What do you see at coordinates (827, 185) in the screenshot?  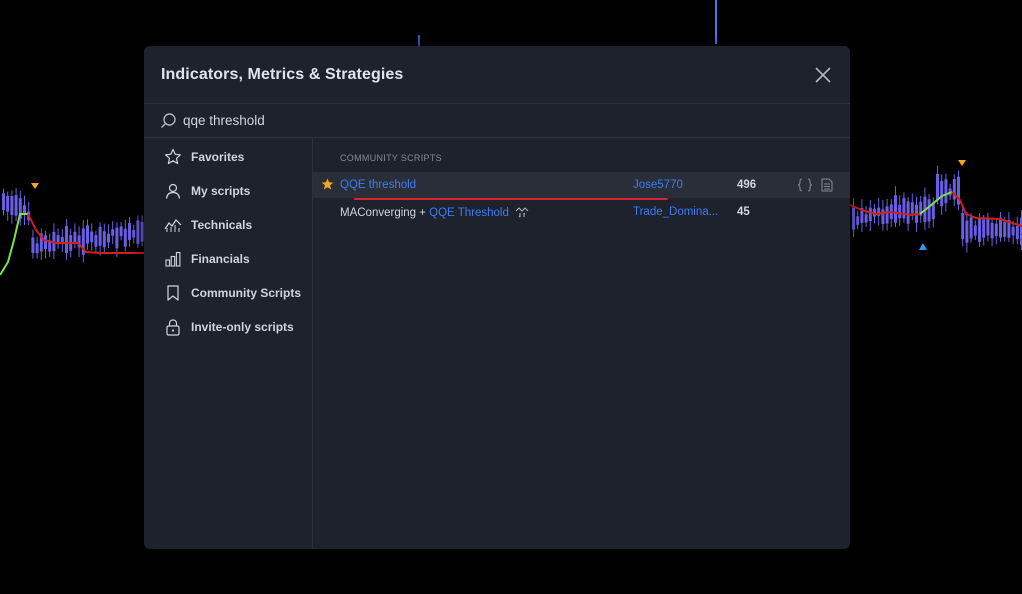 I see `document-icon` at bounding box center [827, 185].